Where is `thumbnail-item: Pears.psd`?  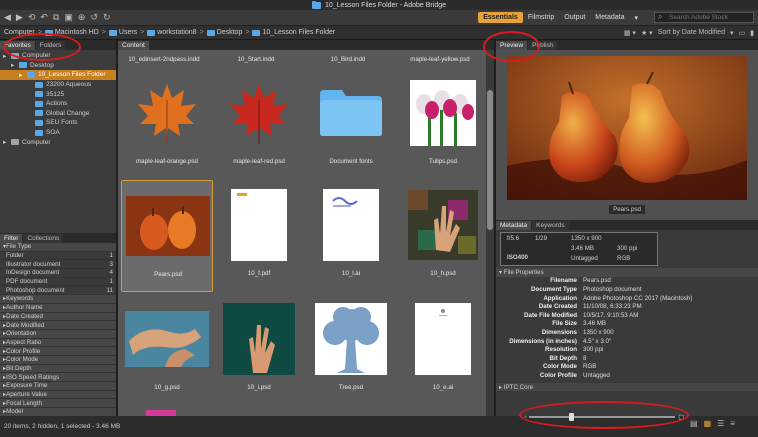
thumbnail-item: Pears.psd is located at coordinates (167, 236).